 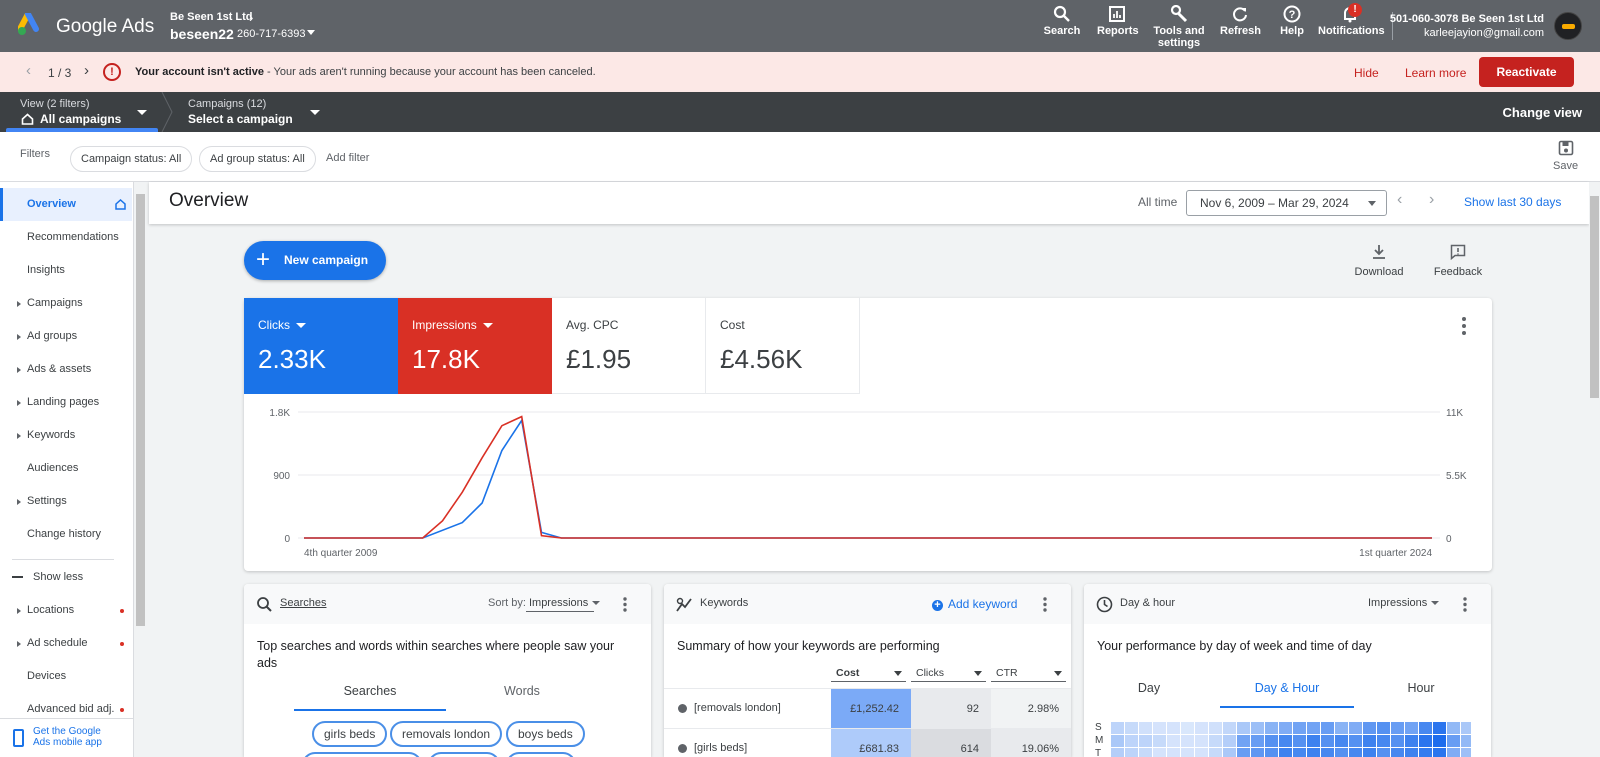 What do you see at coordinates (66, 737) in the screenshot?
I see `mobile-app-promo: Get the Google Ads mobile app` at bounding box center [66, 737].